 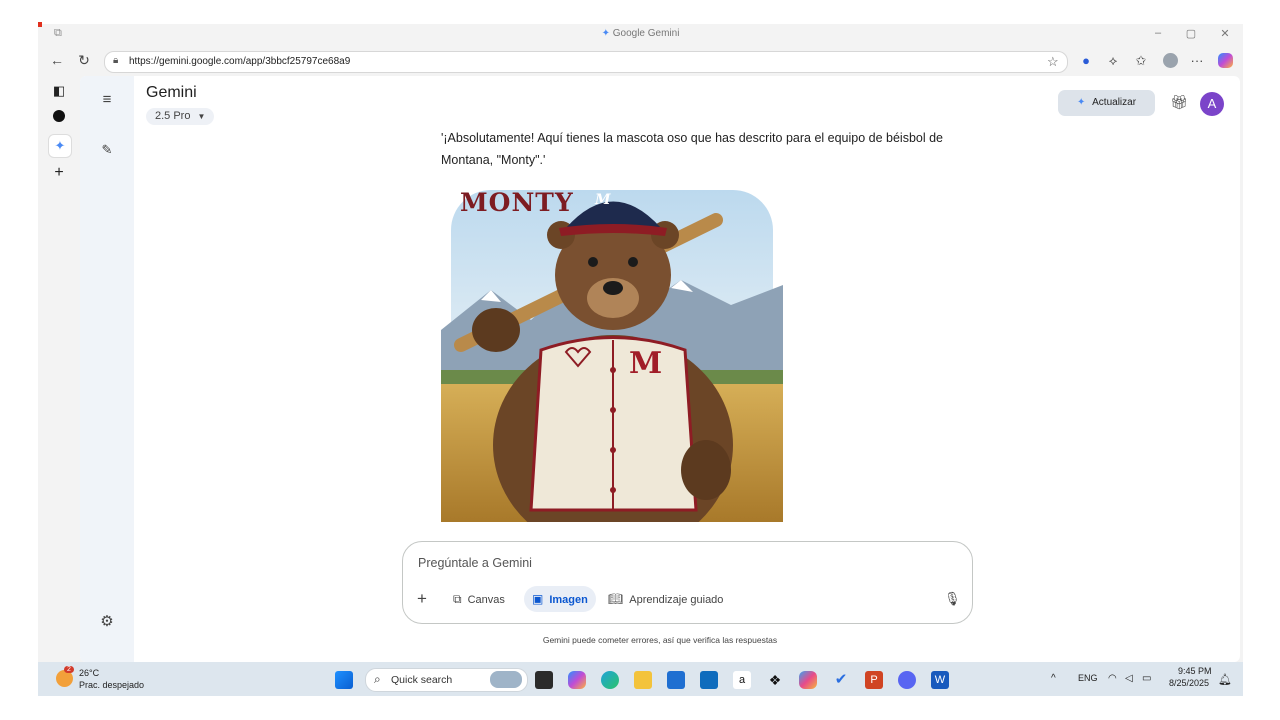 What do you see at coordinates (201, 116) in the screenshot?
I see `chevron-down-icon: ▼` at bounding box center [201, 116].